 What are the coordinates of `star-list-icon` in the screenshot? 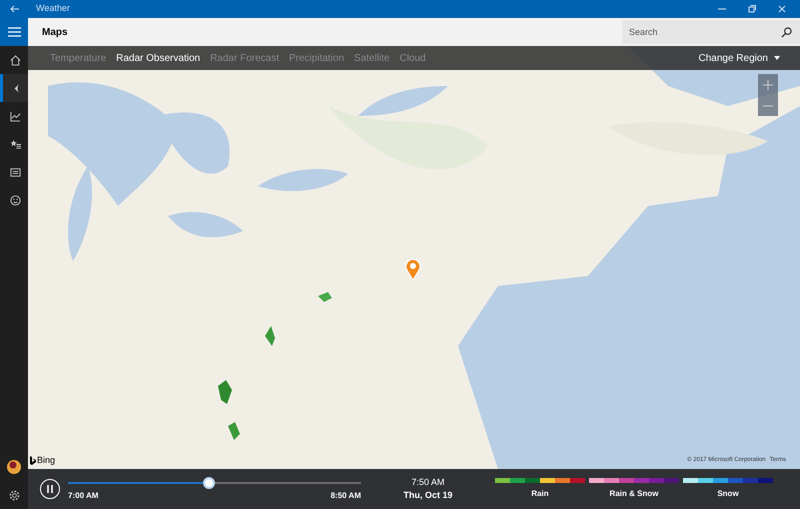 It's located at (15, 144).